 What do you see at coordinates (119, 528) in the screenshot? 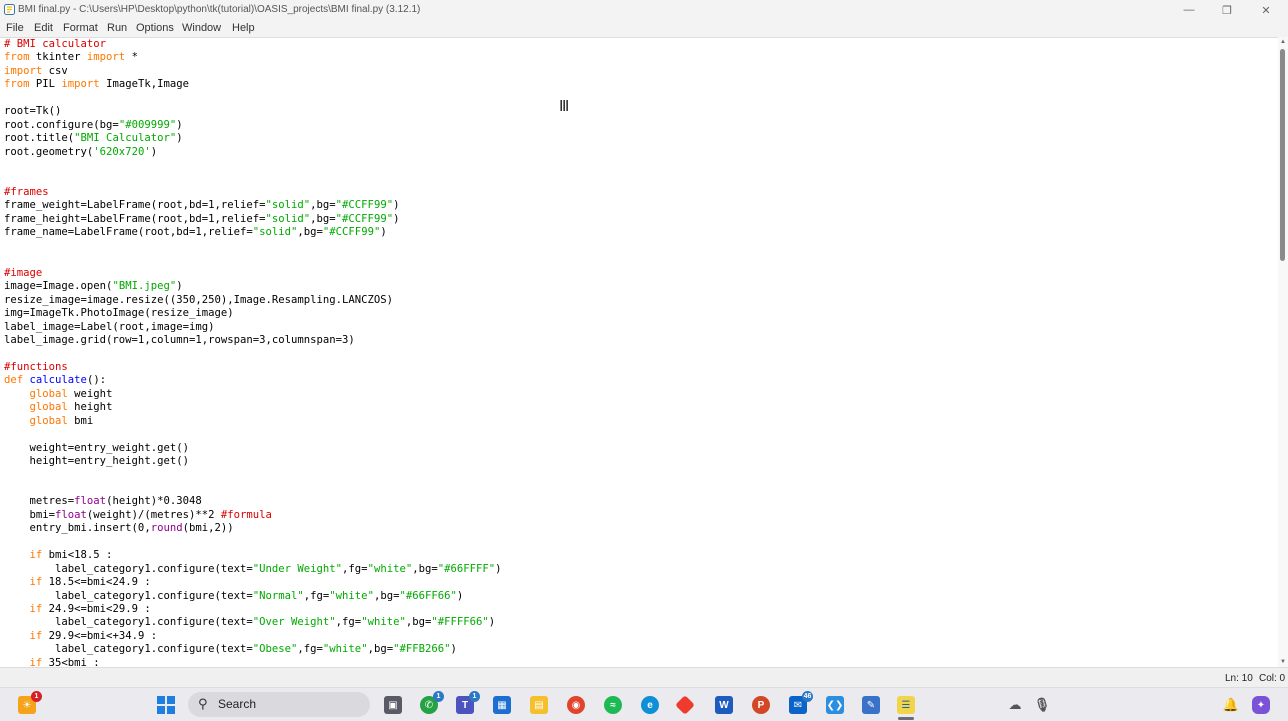
I see `code-line: entry_bmi.insert(0,round(bmi,2))` at bounding box center [119, 528].